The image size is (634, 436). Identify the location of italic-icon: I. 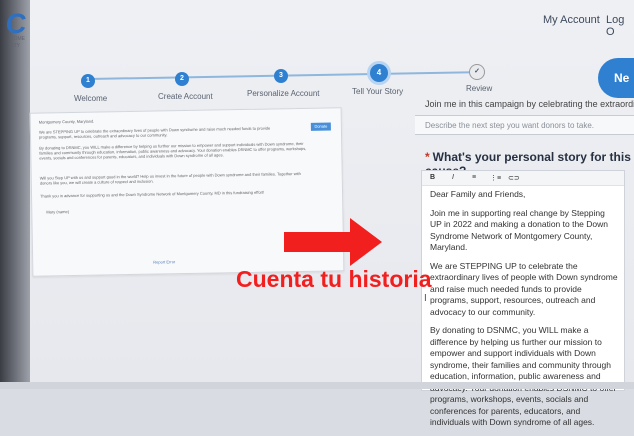
(453, 177).